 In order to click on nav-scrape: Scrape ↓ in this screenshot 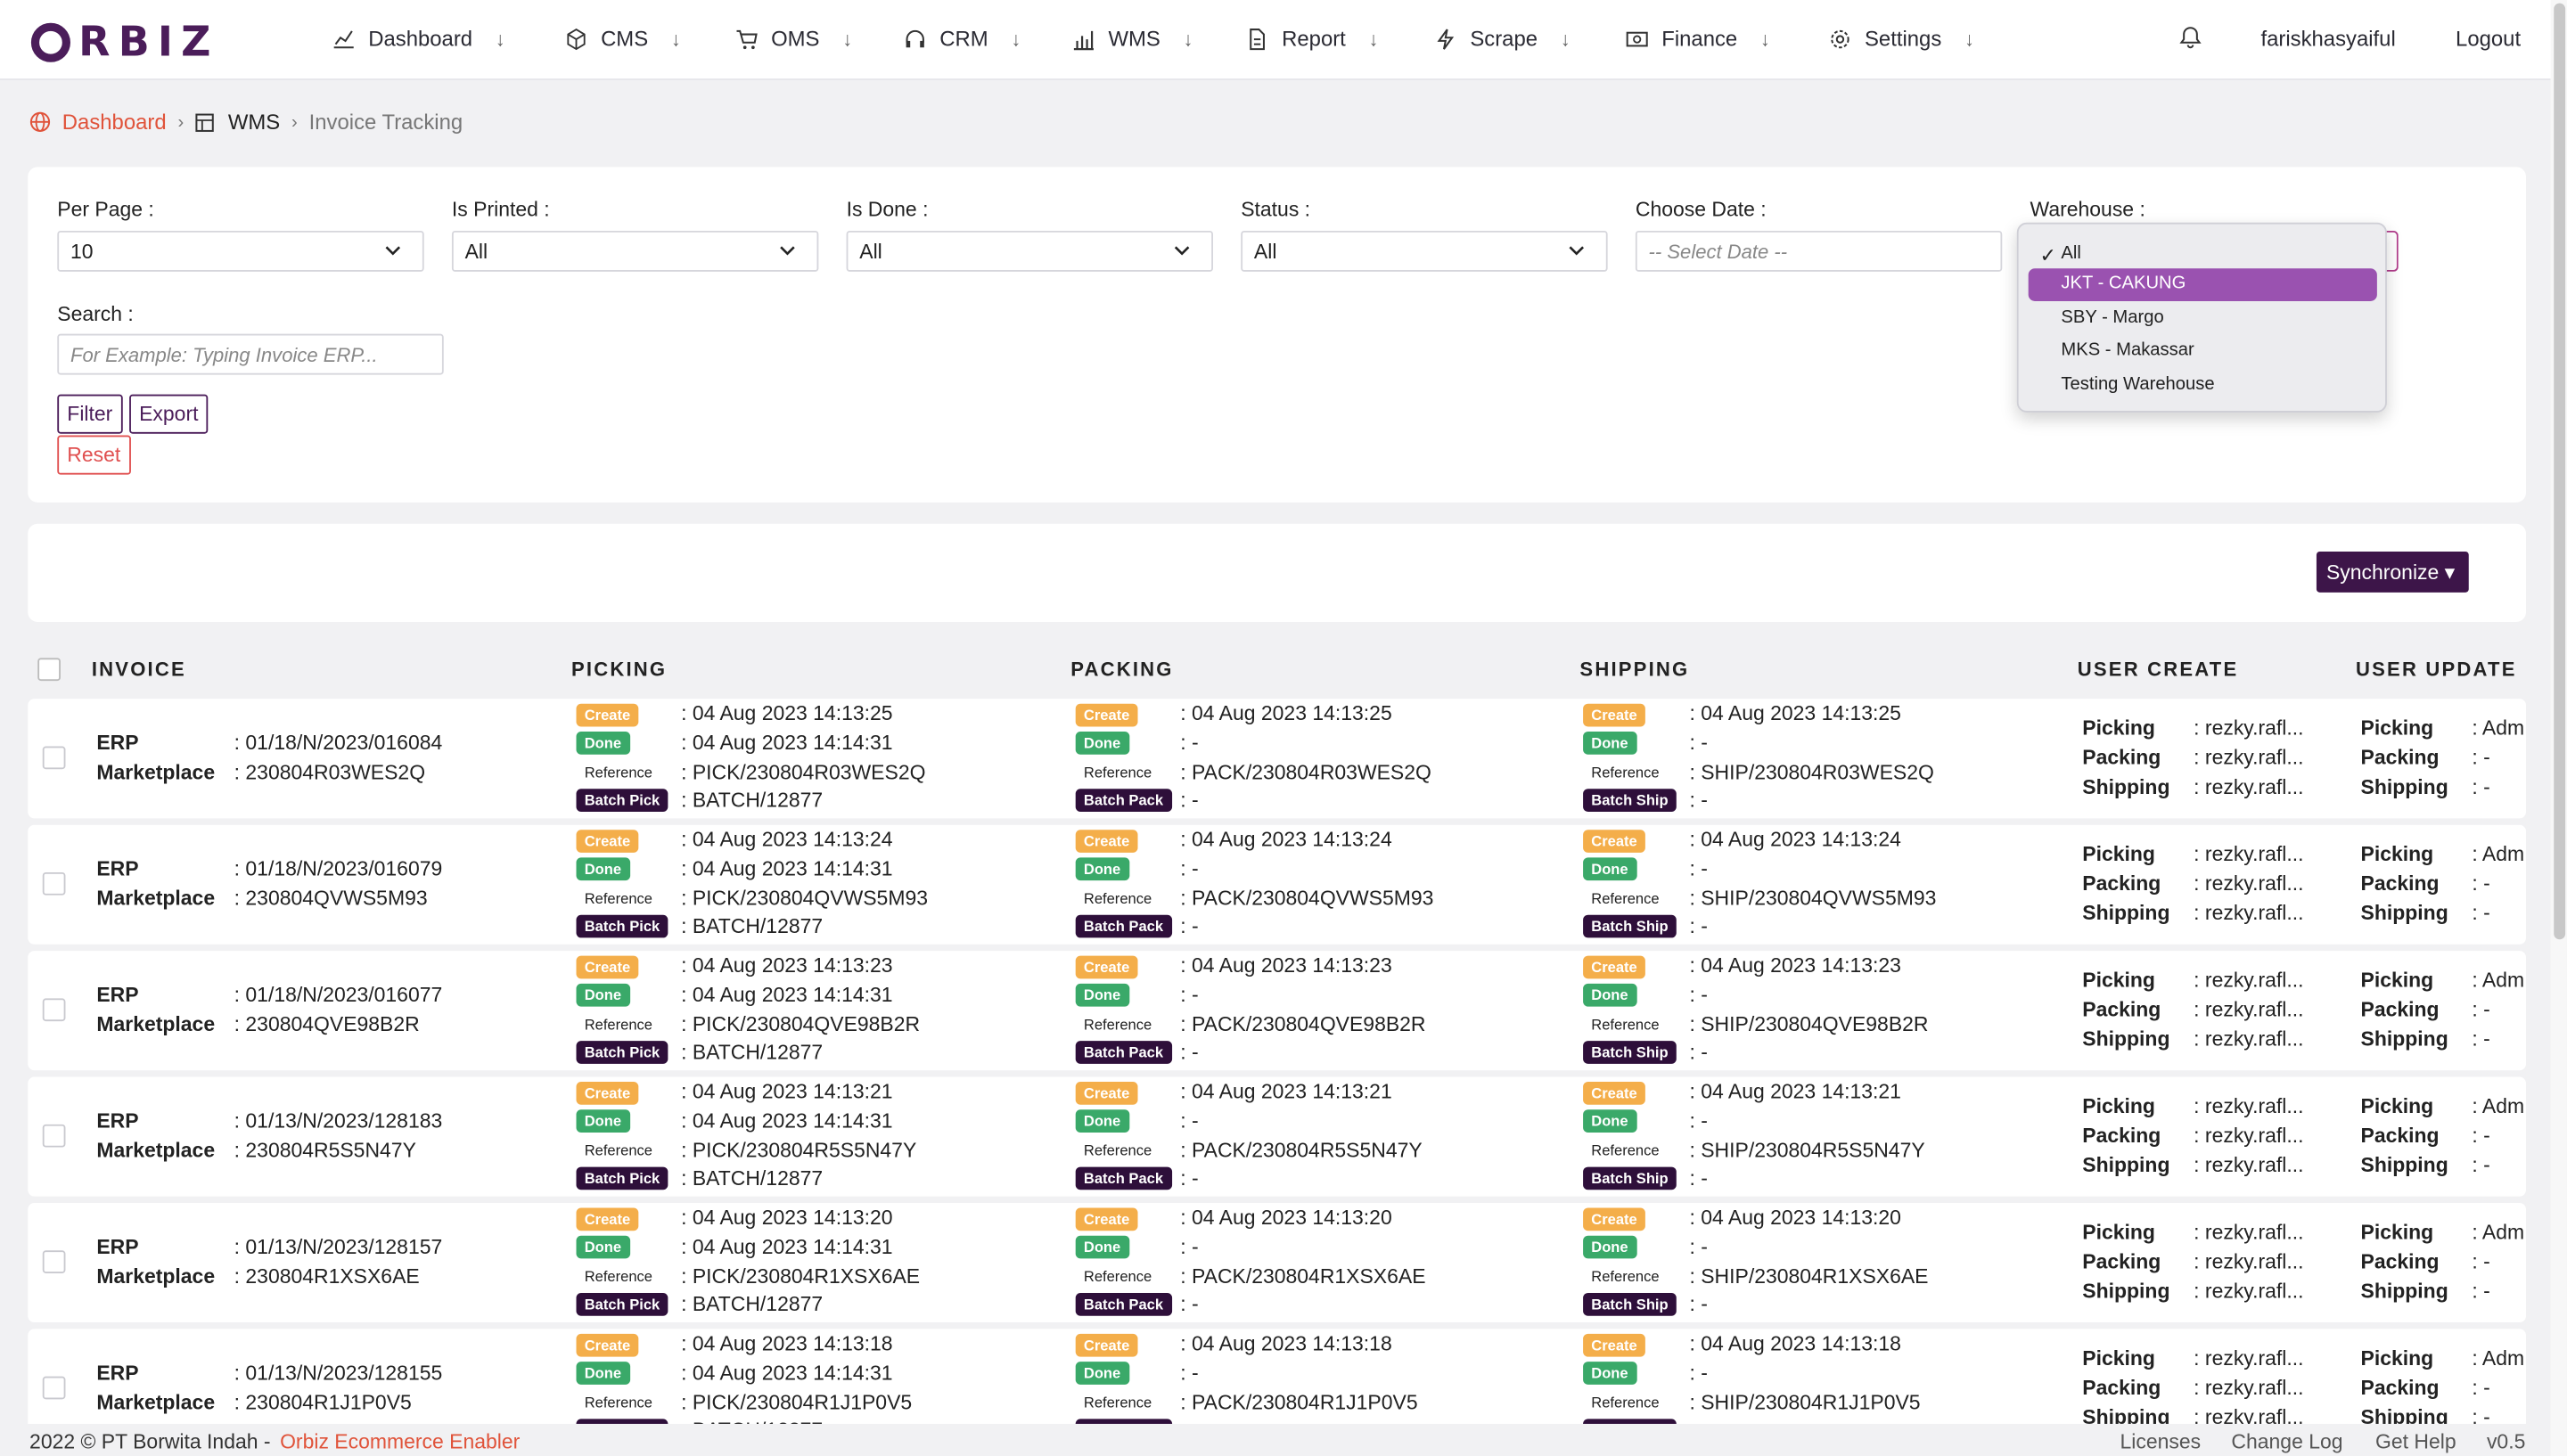, I will do `click(1503, 38)`.